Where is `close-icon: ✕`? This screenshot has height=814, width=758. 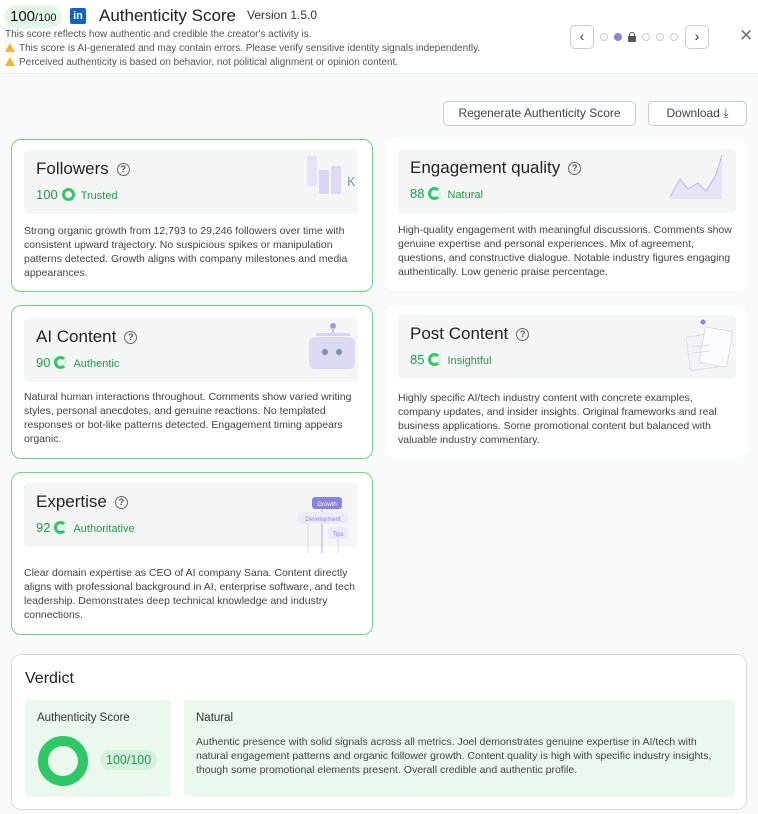
close-icon: ✕ is located at coordinates (746, 36).